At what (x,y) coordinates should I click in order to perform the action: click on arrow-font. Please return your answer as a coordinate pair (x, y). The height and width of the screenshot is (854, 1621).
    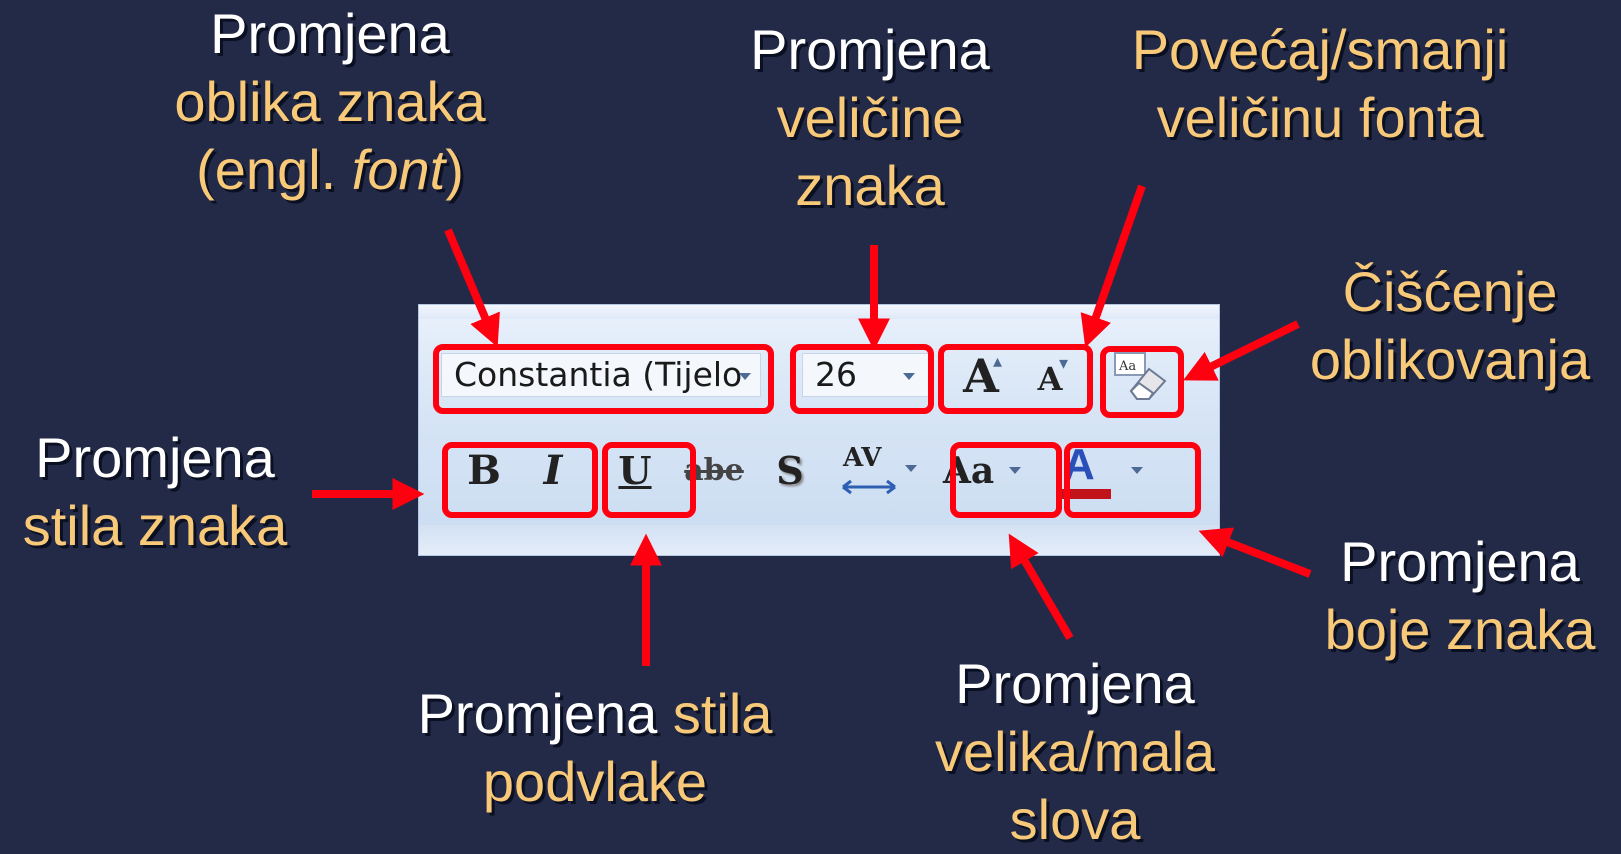
    Looking at the image, I should click on (472, 288).